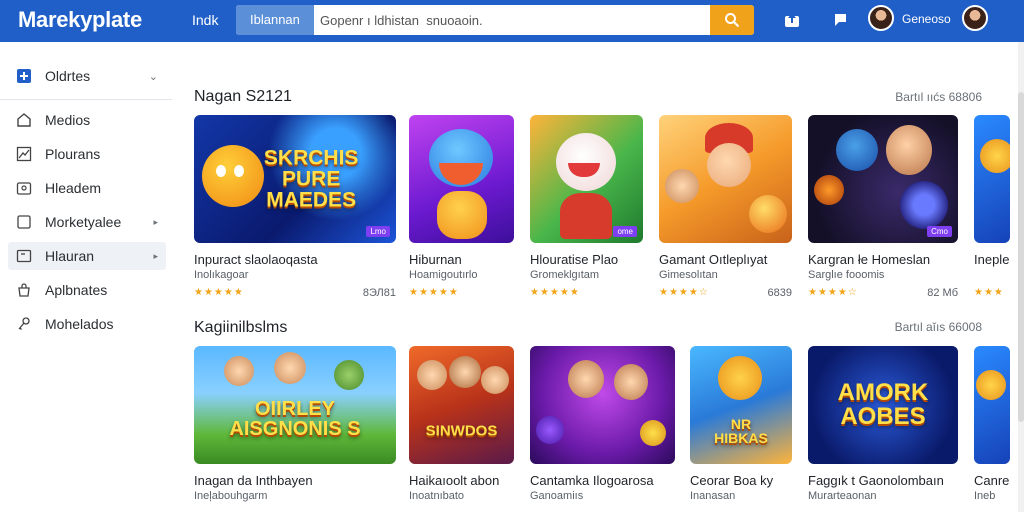 This screenshot has width=1024, height=512. What do you see at coordinates (942, 293) in the screenshot?
I see `product-price: 82 Mб` at bounding box center [942, 293].